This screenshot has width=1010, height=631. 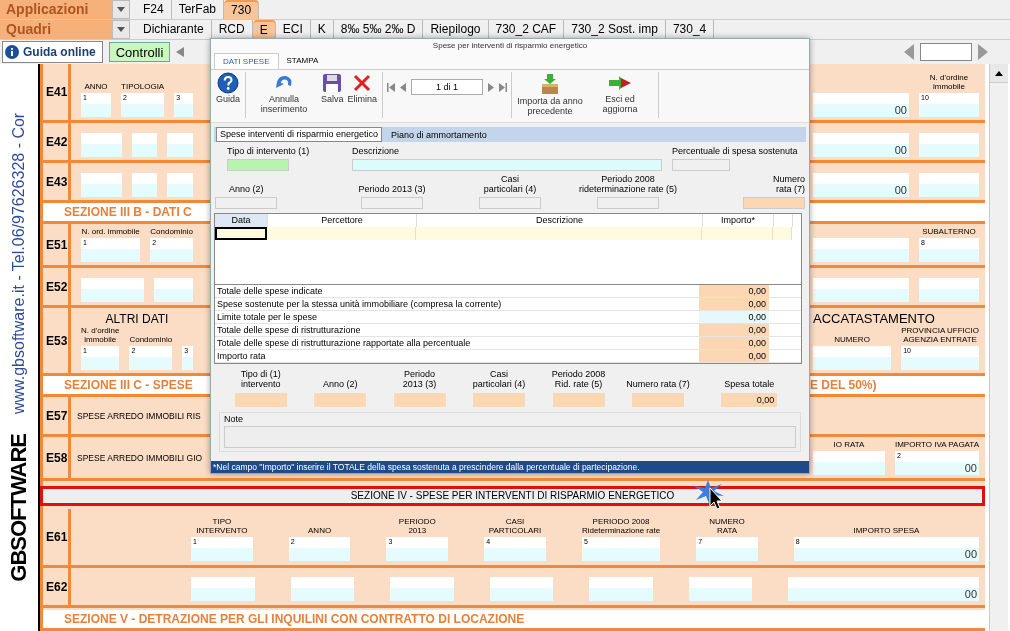 What do you see at coordinates (999, 73) in the screenshot?
I see `scroll-up-icon` at bounding box center [999, 73].